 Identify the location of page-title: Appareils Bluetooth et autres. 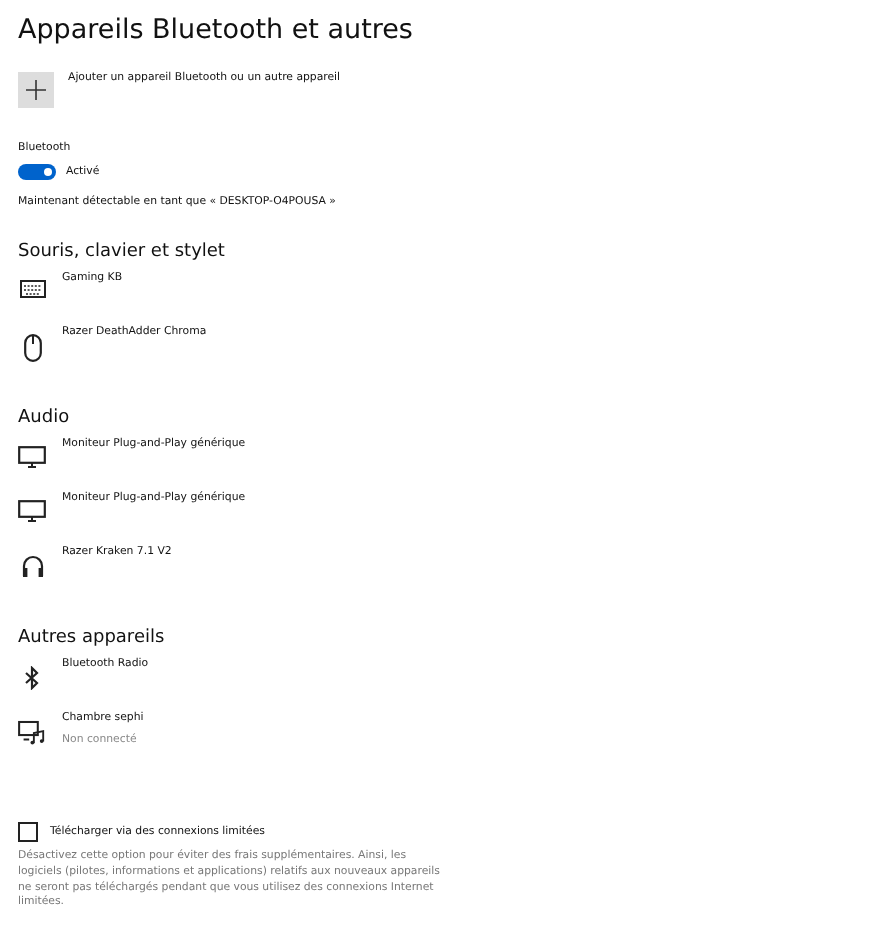
(216, 30).